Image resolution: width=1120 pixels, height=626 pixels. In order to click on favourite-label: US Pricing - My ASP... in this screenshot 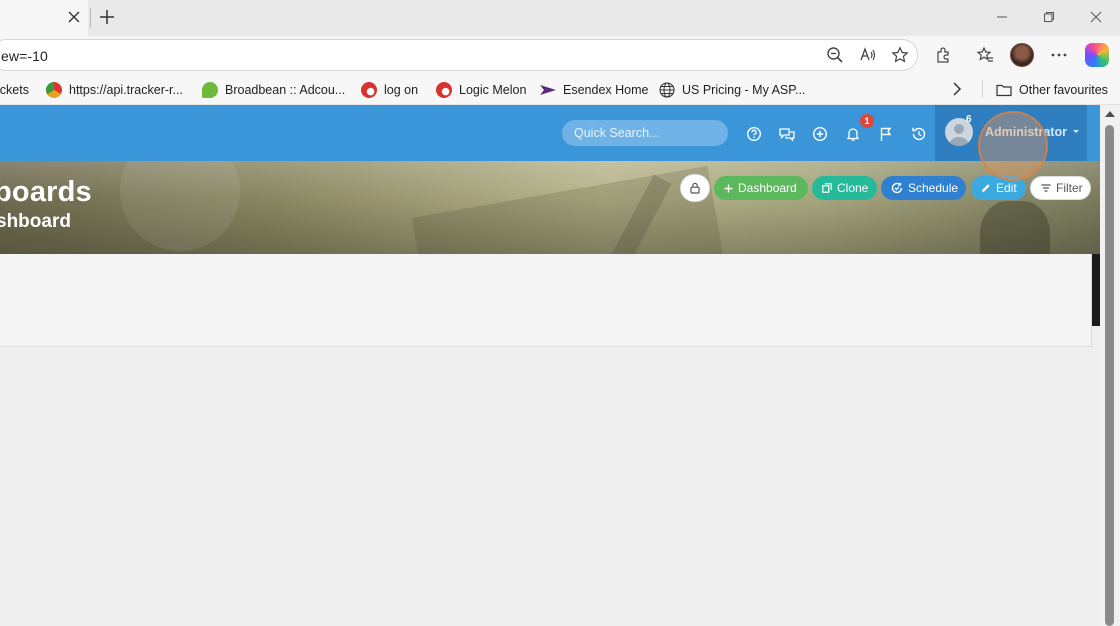, I will do `click(744, 90)`.